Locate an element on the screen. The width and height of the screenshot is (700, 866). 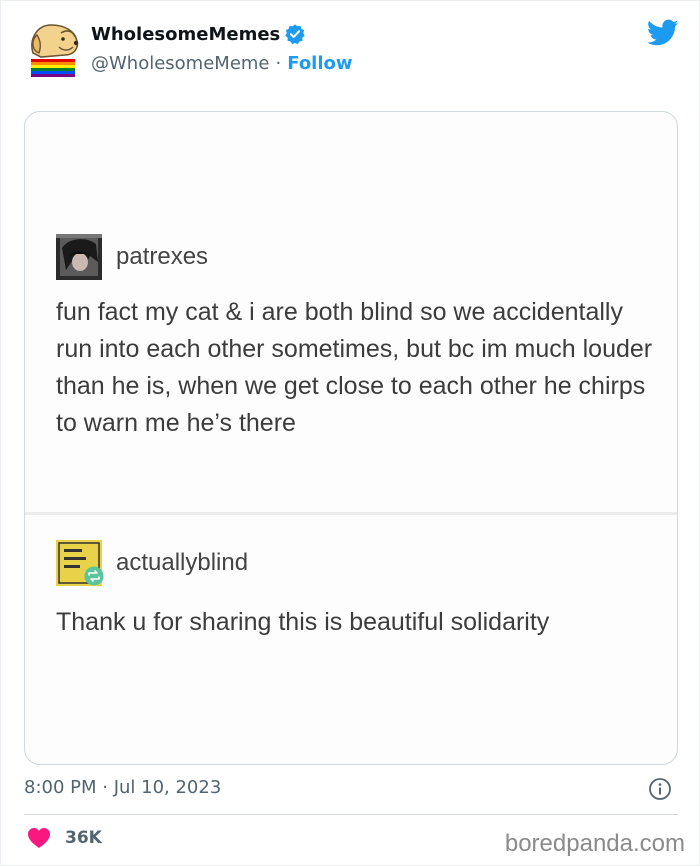
info-icon is located at coordinates (660, 789).